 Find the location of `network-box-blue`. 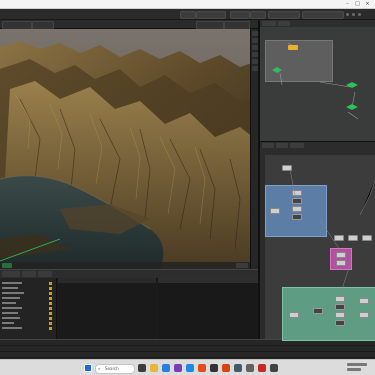

network-box-blue is located at coordinates (296, 211).